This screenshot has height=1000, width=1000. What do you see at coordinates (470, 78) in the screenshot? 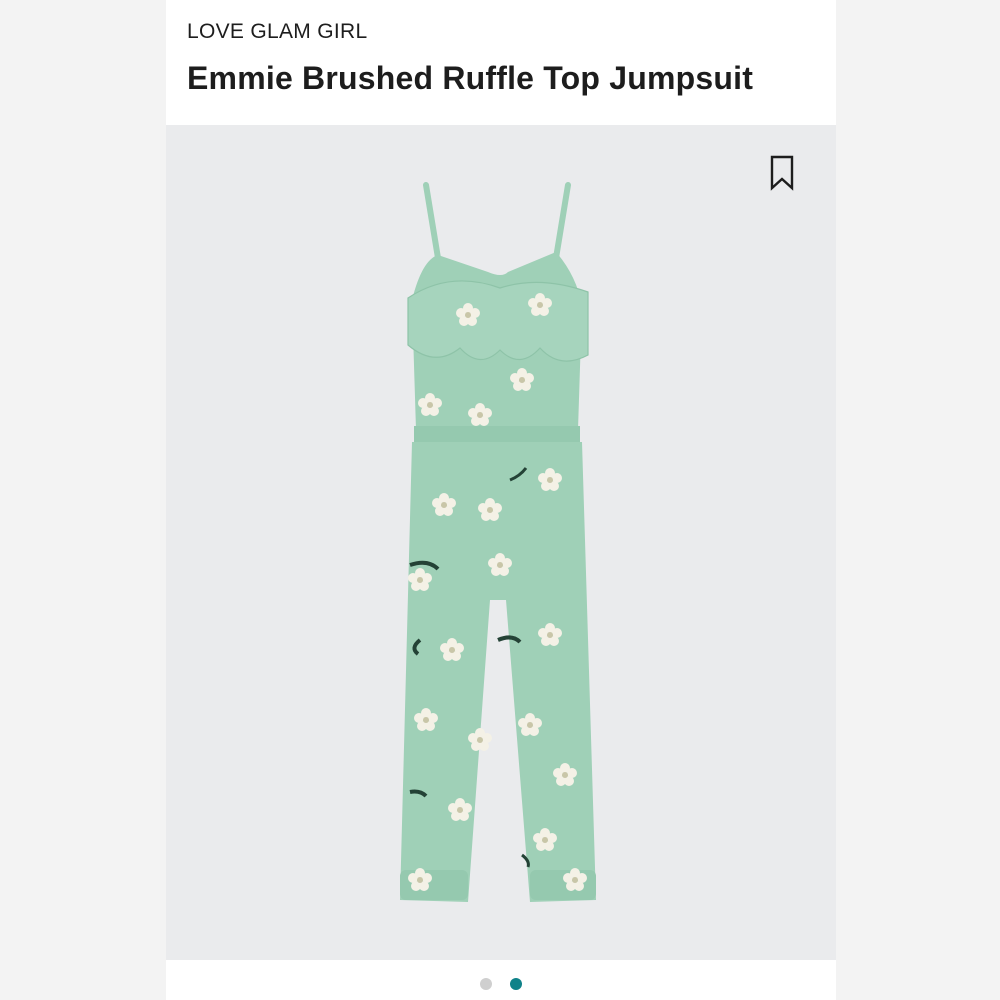
I see `product-title: Emmie Brushed Ruffle Top Jumpsuit` at bounding box center [470, 78].